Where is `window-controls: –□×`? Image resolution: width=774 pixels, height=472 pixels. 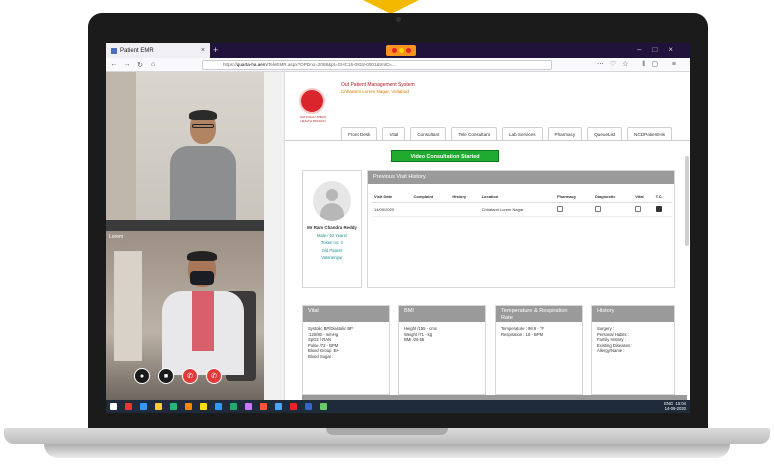 window-controls: –□× is located at coordinates (660, 49).